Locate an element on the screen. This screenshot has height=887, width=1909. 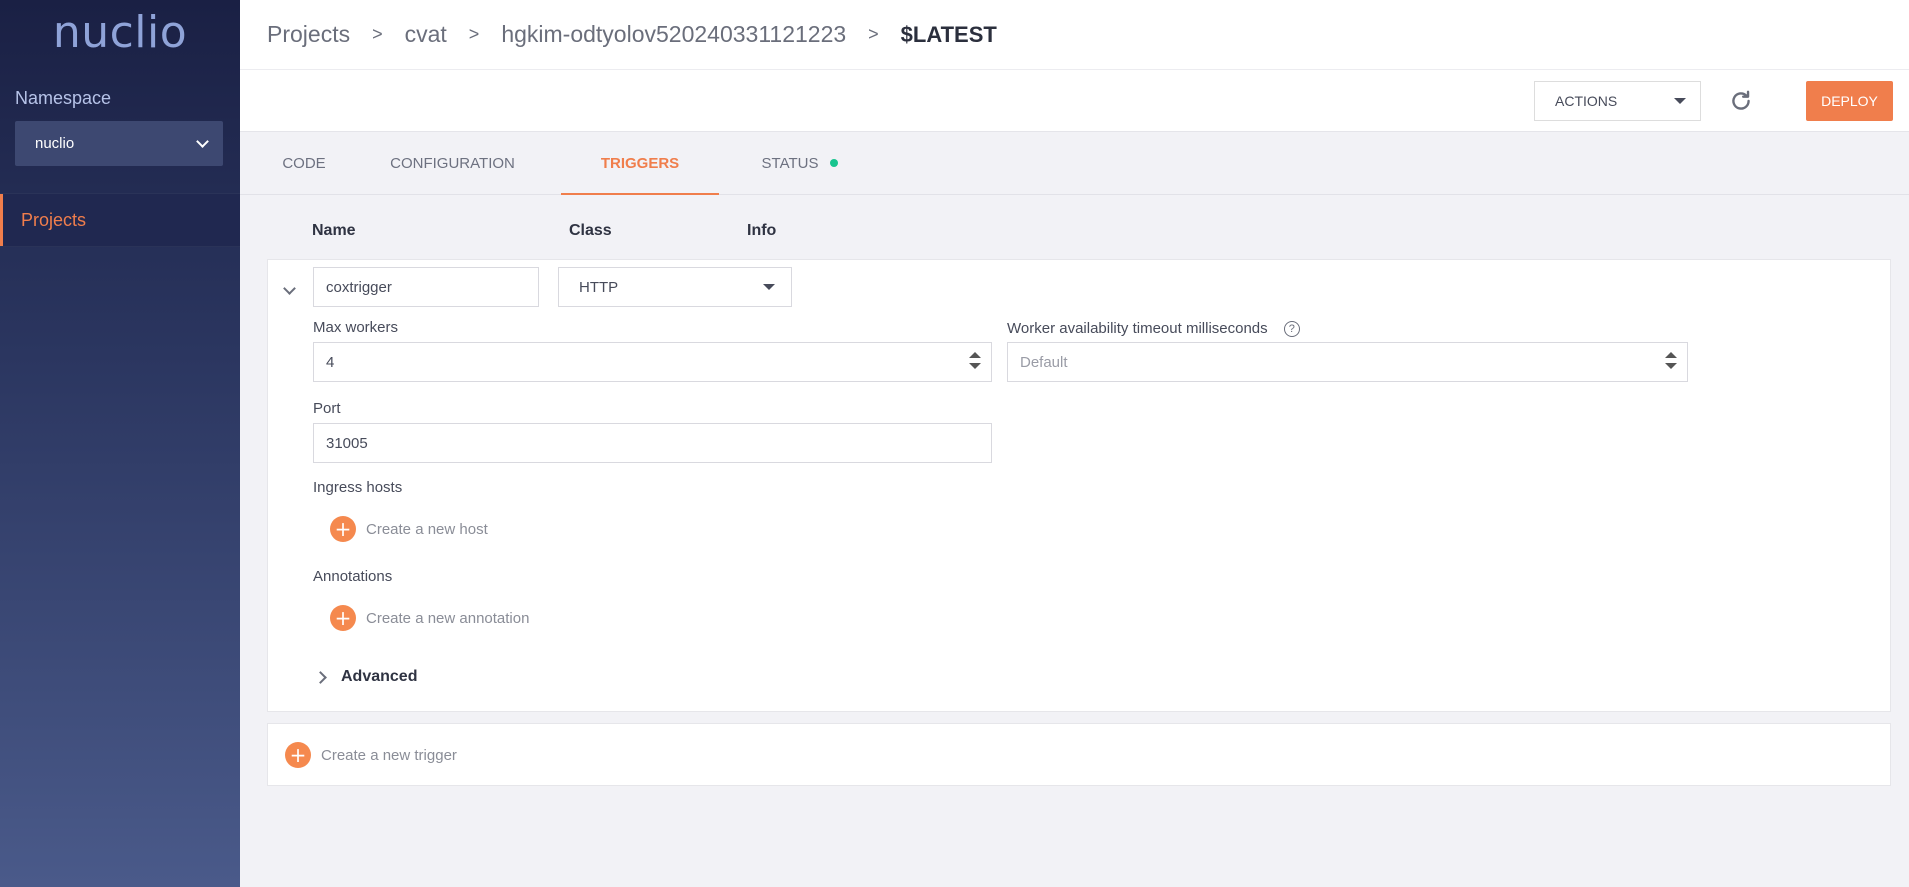
function-tabs: CODE CONFIGURATION TRIGGERS STATUS is located at coordinates (1074, 163).